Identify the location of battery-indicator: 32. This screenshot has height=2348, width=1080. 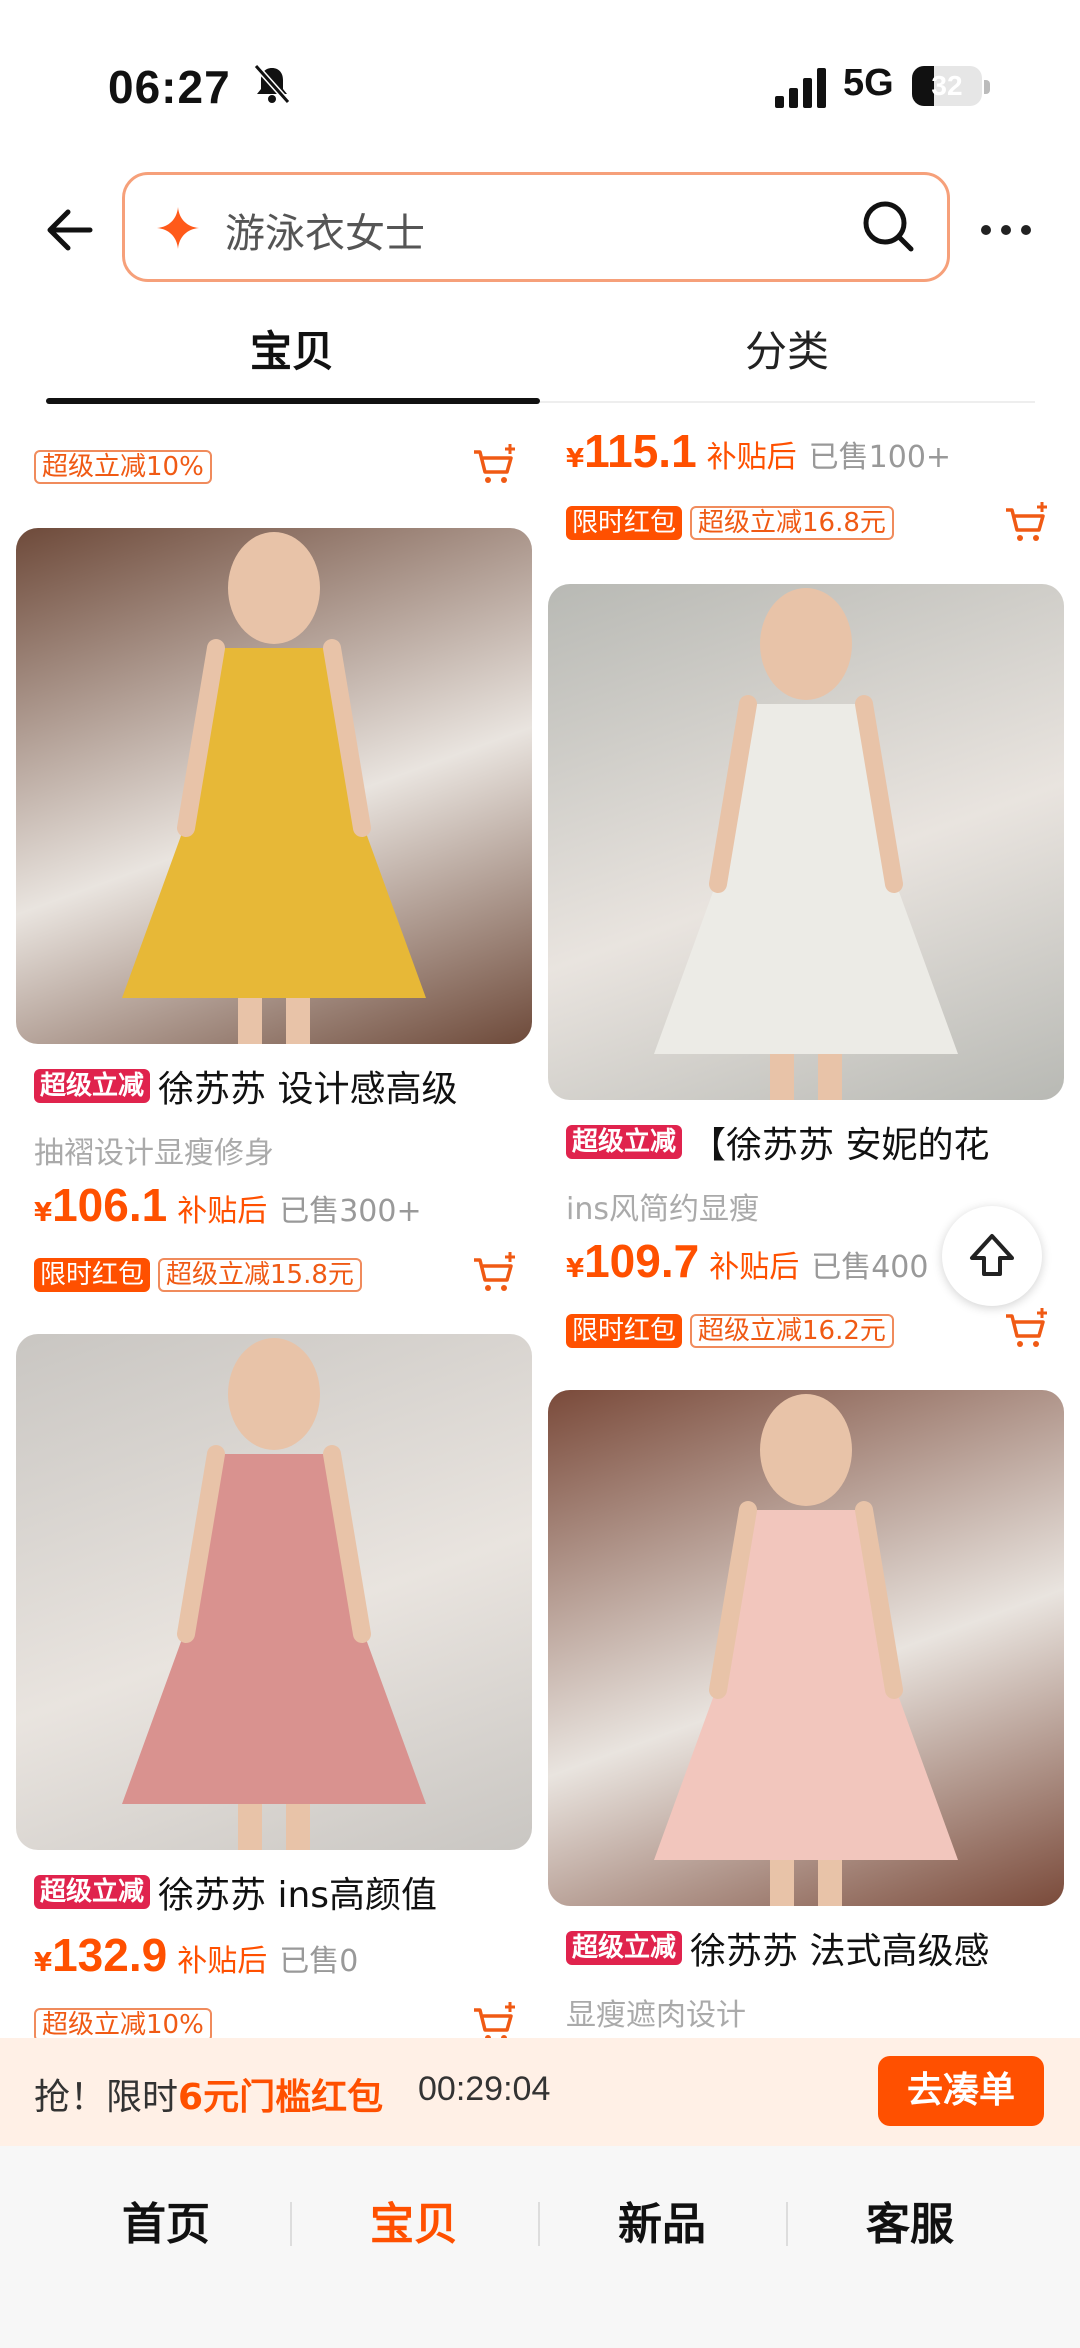
(947, 86).